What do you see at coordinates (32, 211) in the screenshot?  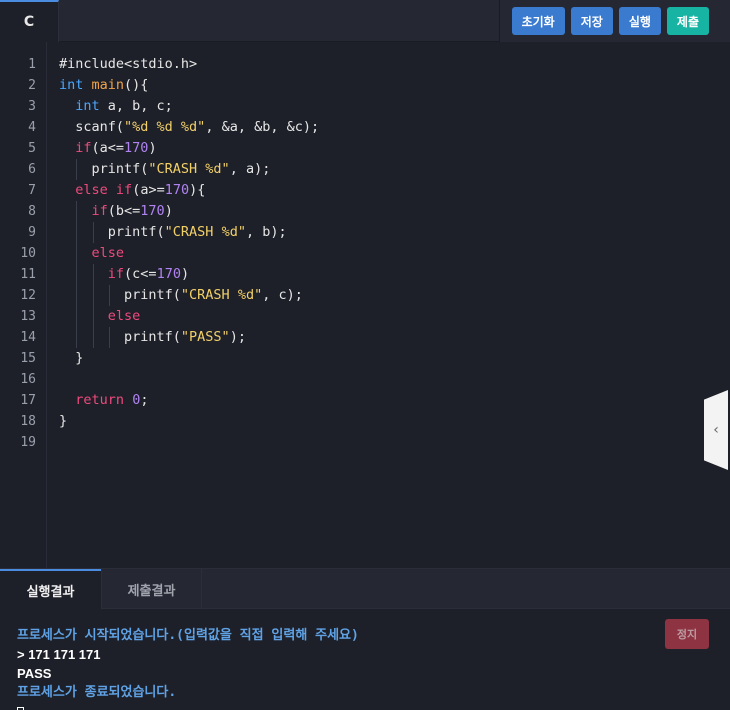 I see `line-number: 8` at bounding box center [32, 211].